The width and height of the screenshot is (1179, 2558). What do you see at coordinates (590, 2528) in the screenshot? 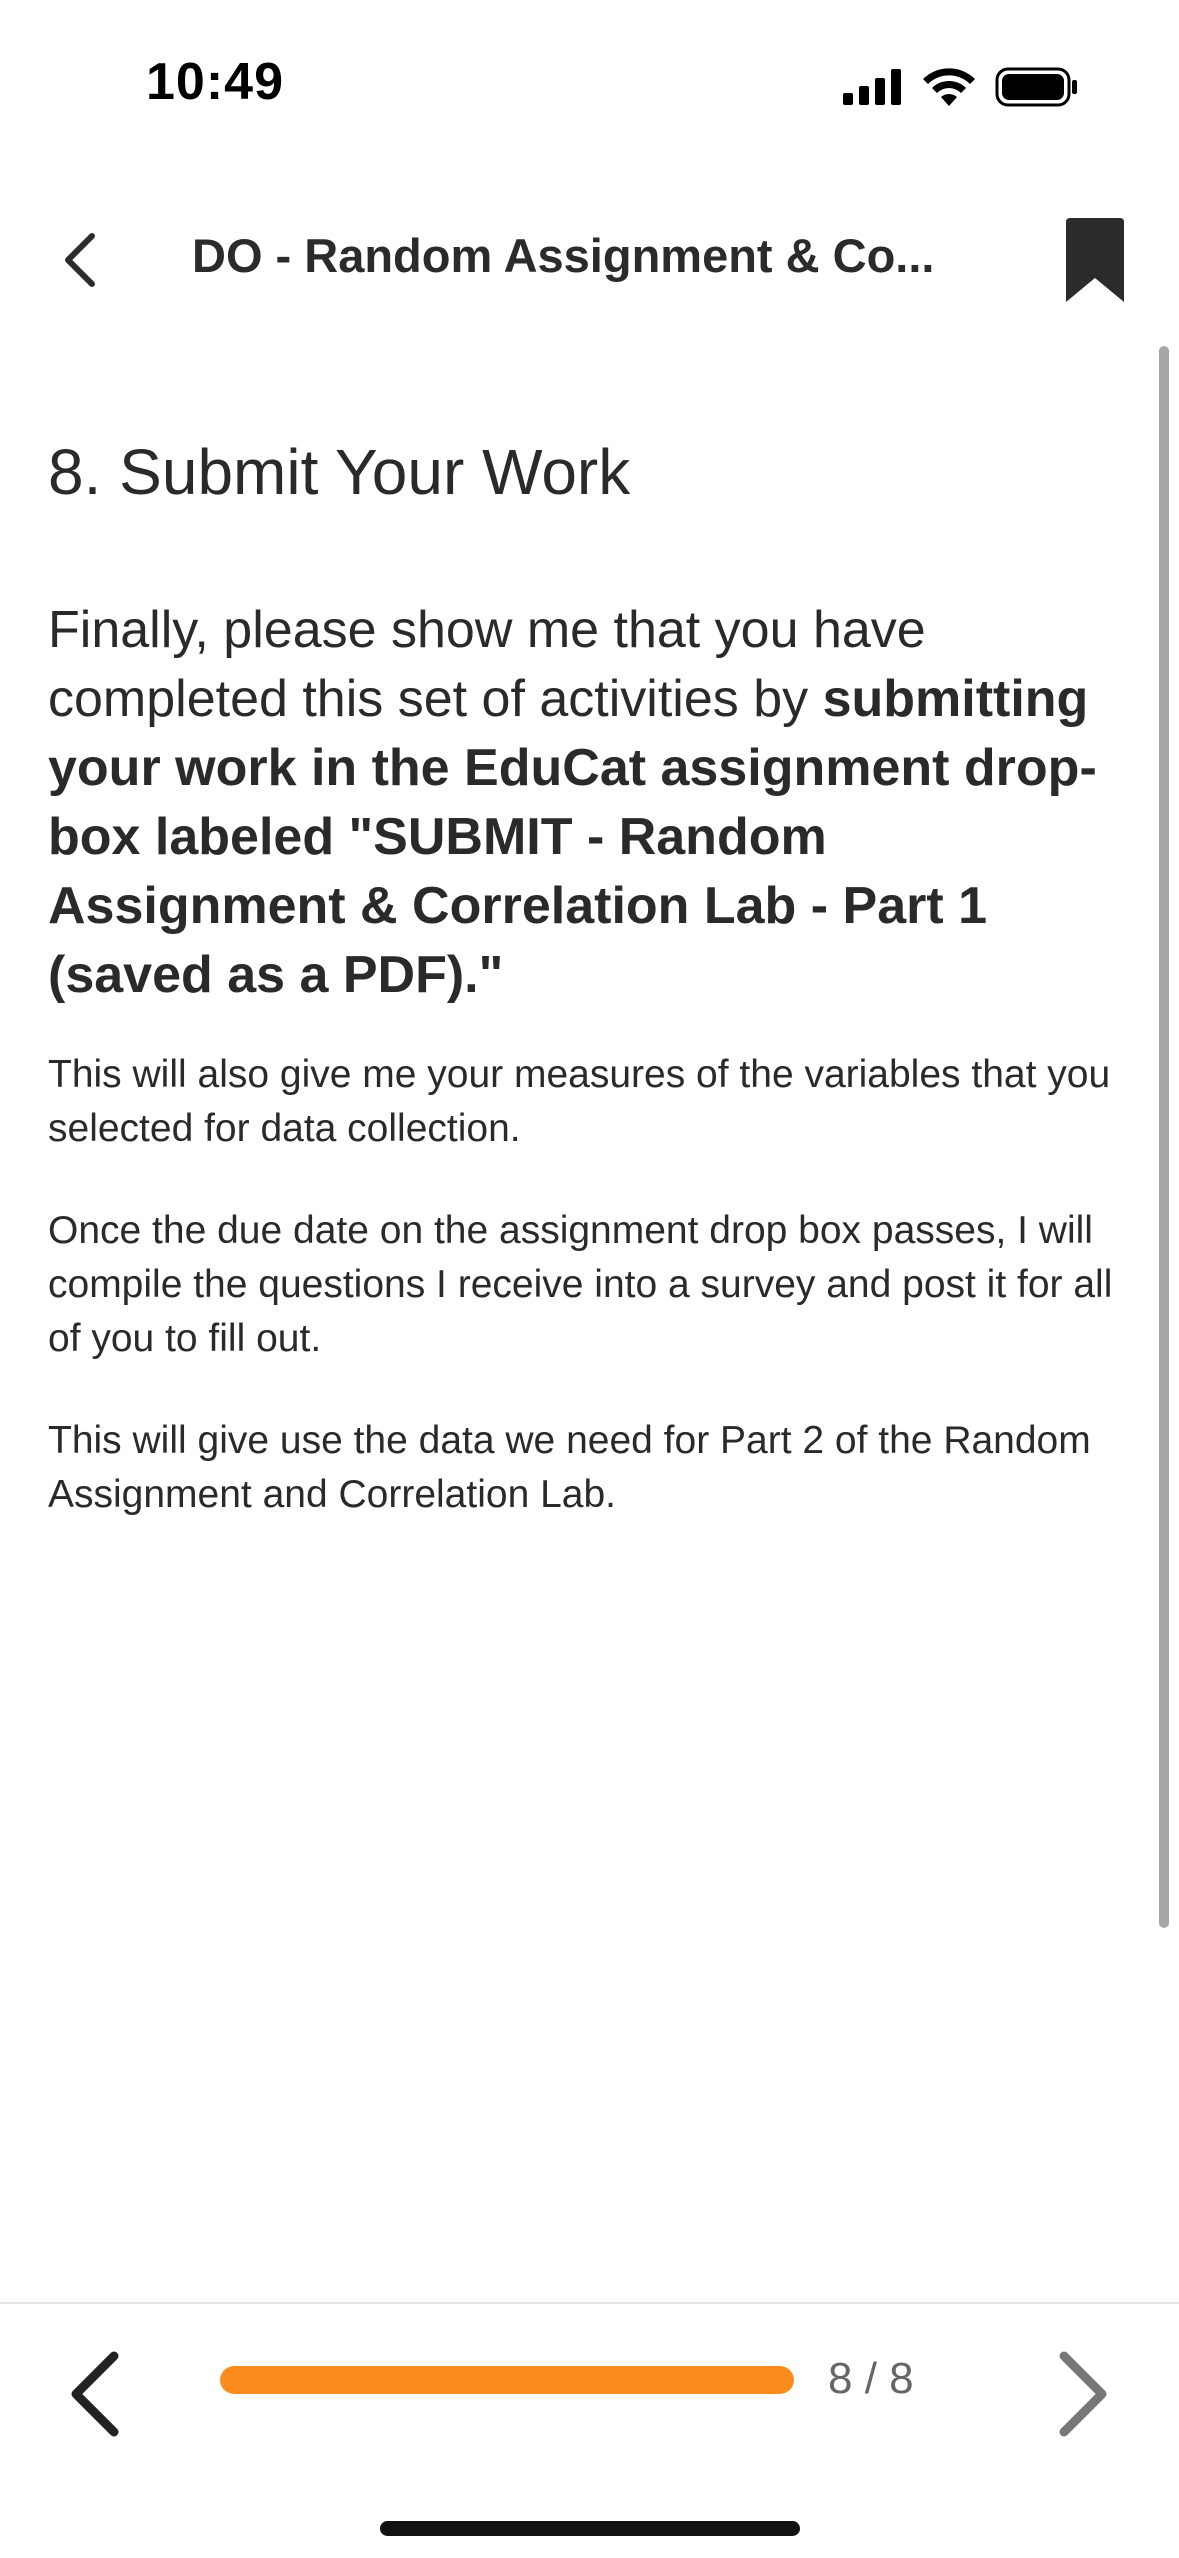
I see `home-indicator` at bounding box center [590, 2528].